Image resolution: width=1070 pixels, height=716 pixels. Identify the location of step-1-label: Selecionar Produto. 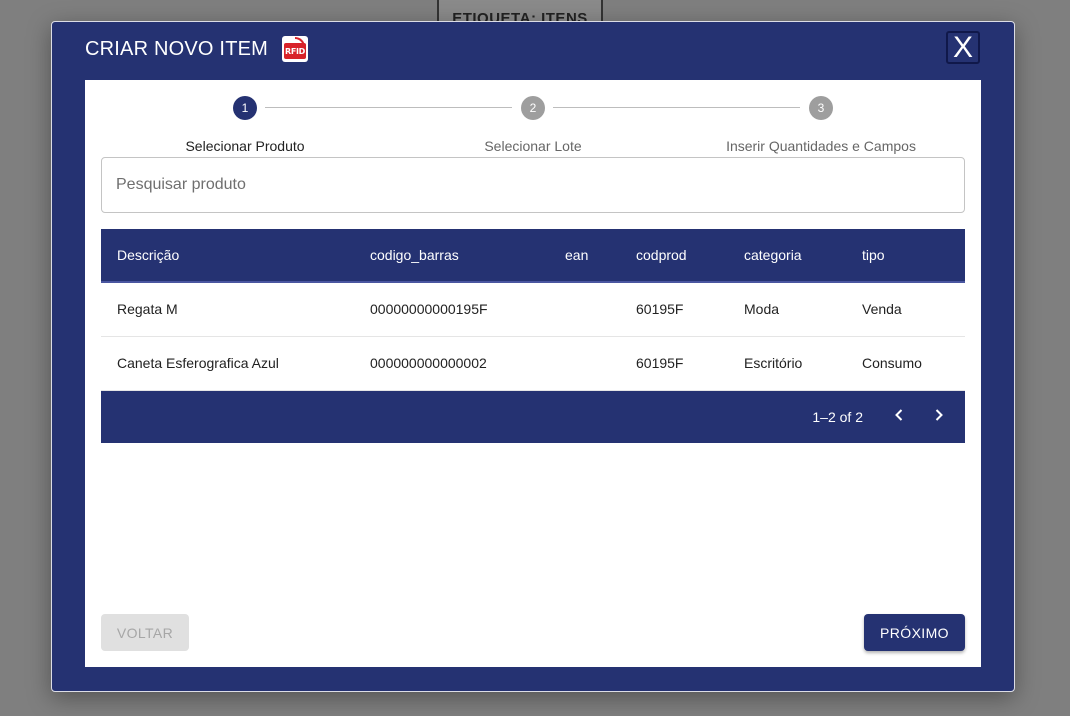
(245, 146).